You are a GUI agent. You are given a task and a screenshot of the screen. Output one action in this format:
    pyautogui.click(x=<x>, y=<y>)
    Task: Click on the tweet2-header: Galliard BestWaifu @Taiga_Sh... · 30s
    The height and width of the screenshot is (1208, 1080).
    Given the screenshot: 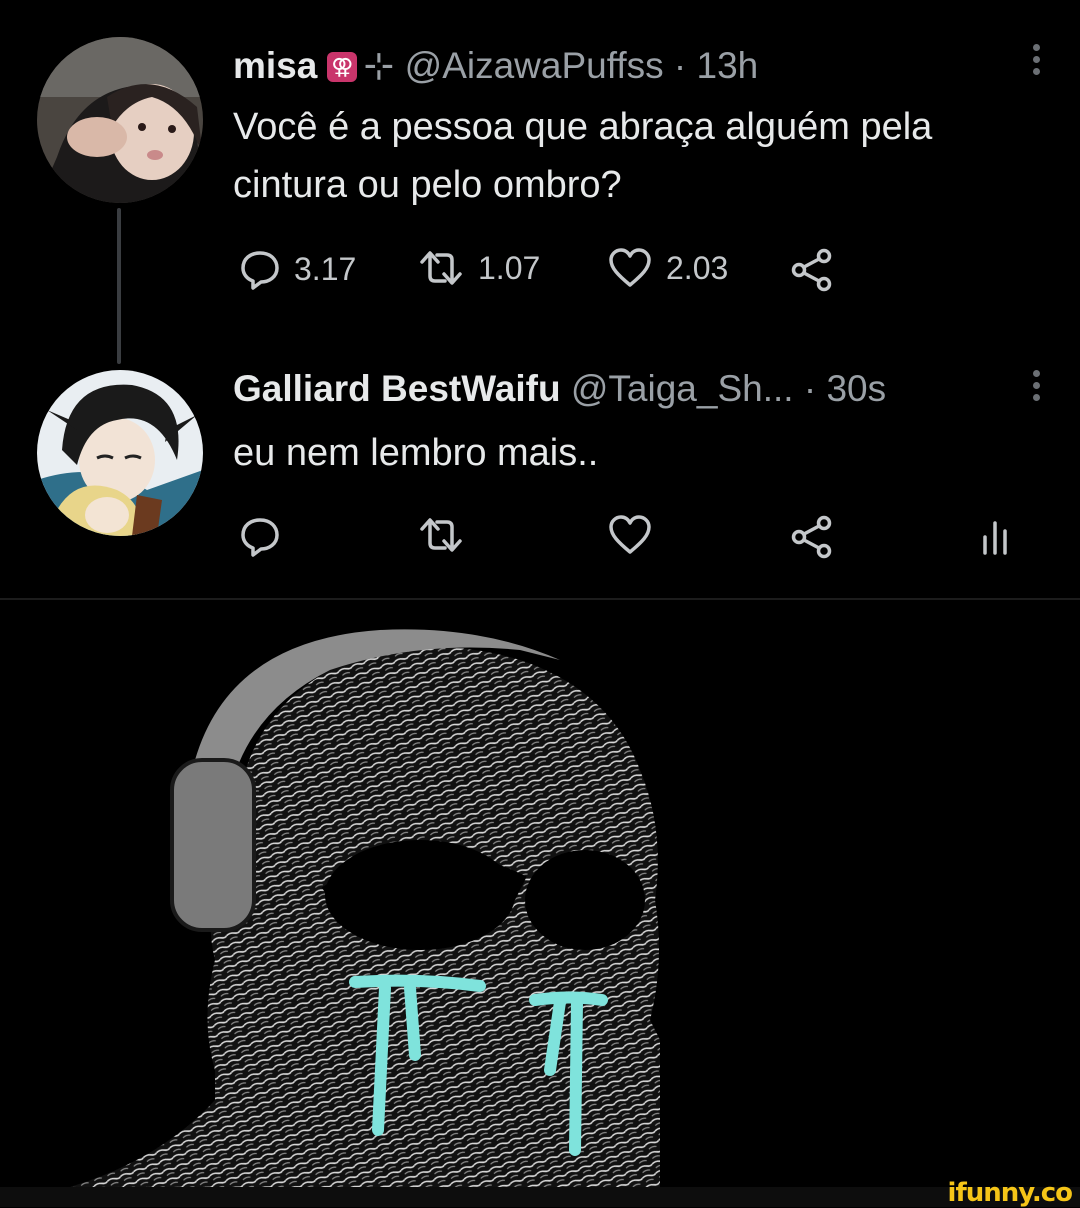 What is the action you would take?
    pyautogui.click(x=559, y=389)
    